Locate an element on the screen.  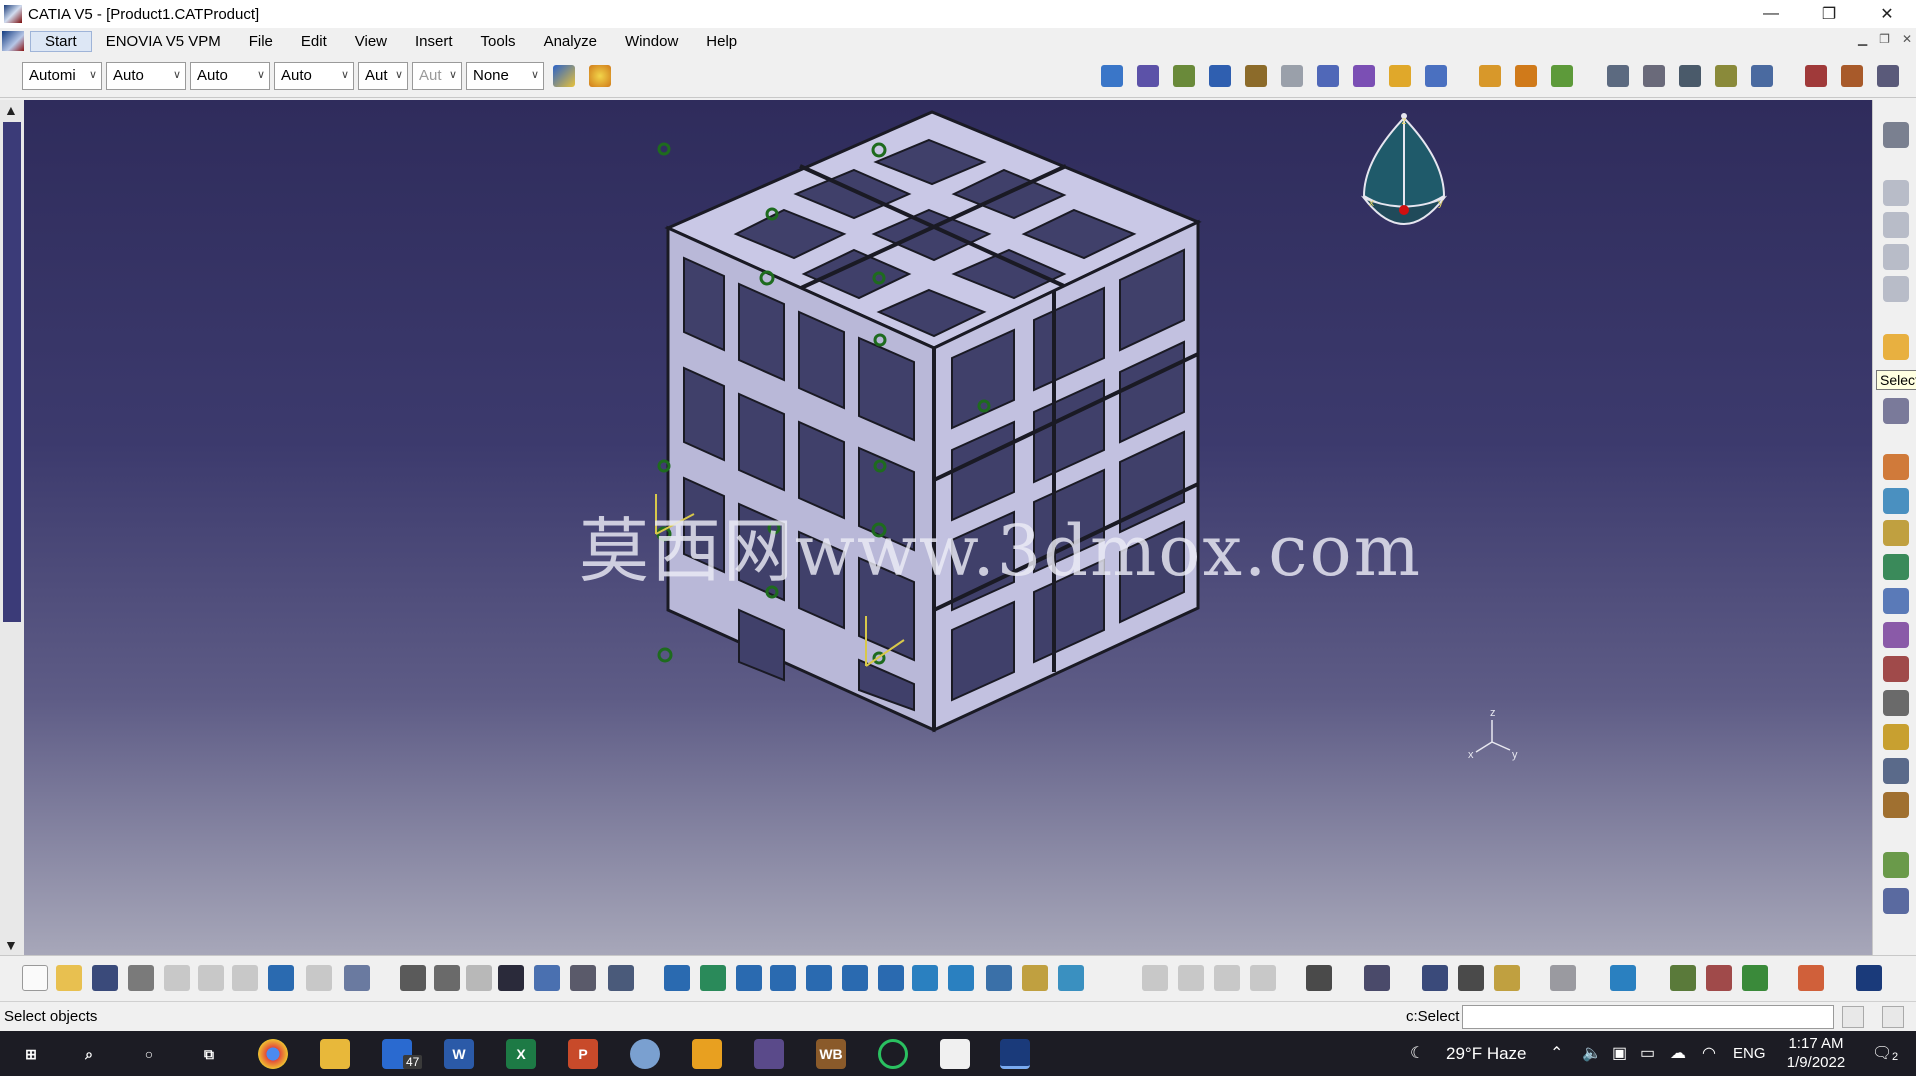
plane-icon is located at coordinates (1623, 978).